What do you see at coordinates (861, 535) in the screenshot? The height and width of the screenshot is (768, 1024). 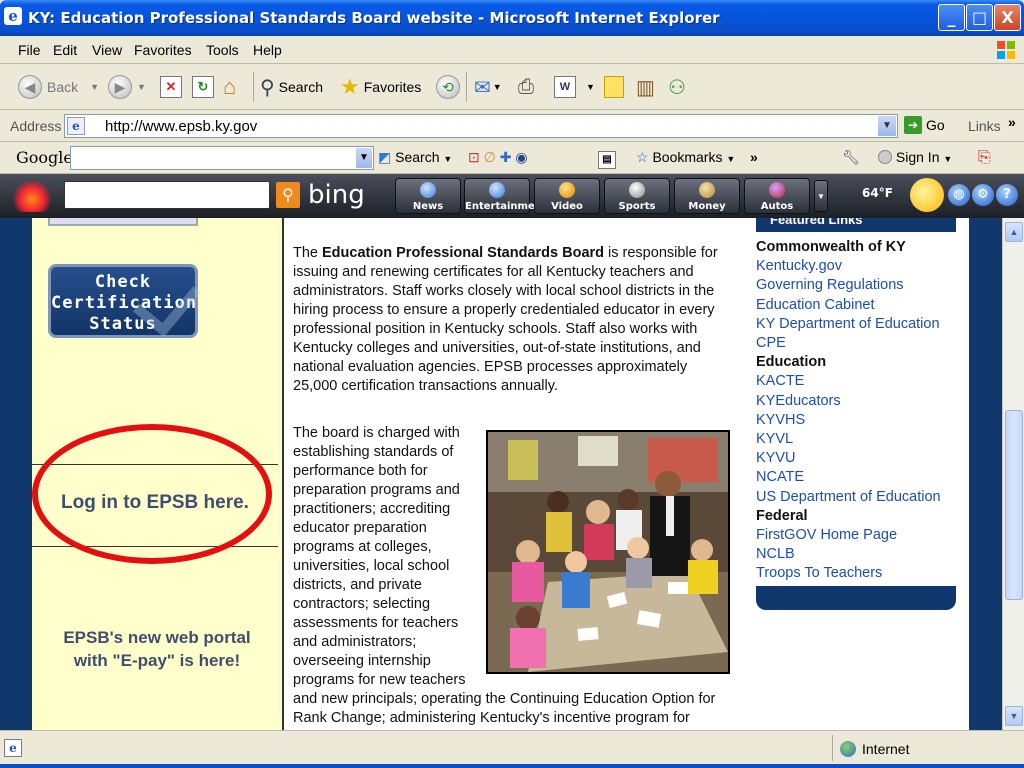 I see `link-firstgov-home-page: FirstGOV Home Page` at bounding box center [861, 535].